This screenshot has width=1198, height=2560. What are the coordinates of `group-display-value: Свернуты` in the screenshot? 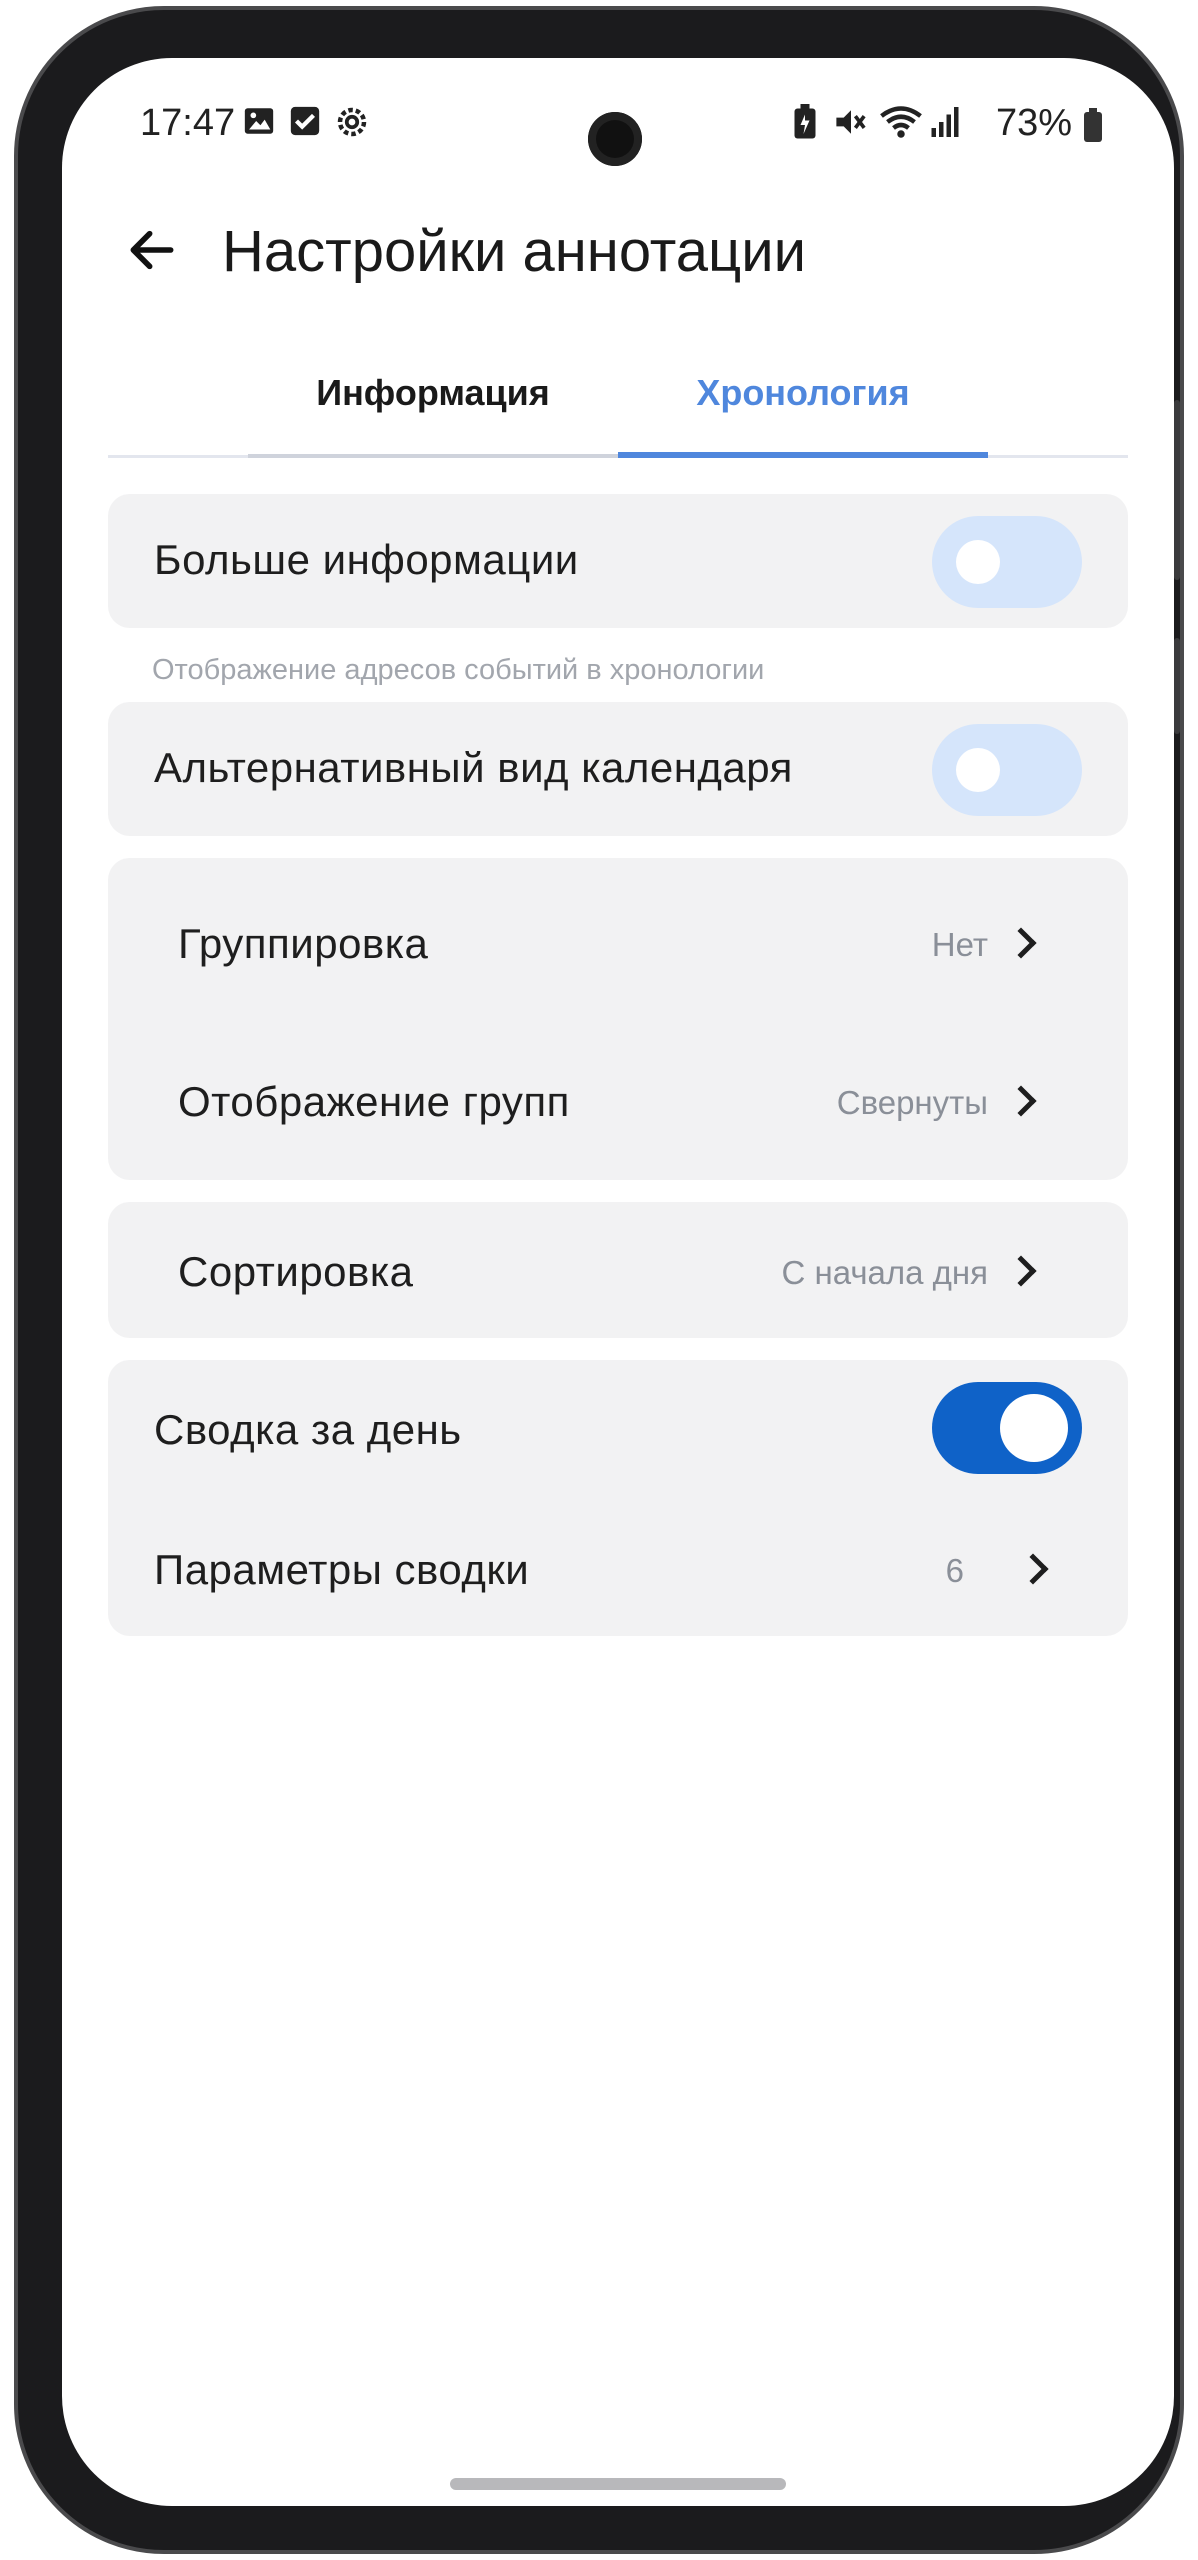 It's located at (912, 1102).